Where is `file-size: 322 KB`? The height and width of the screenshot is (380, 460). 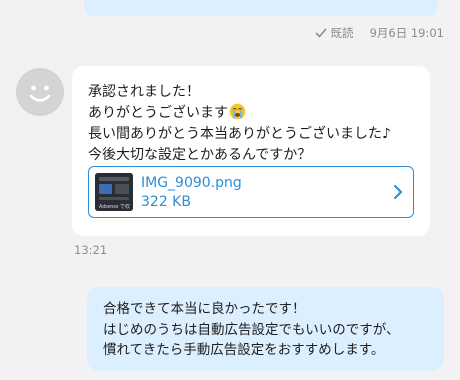 file-size: 322 KB is located at coordinates (166, 202).